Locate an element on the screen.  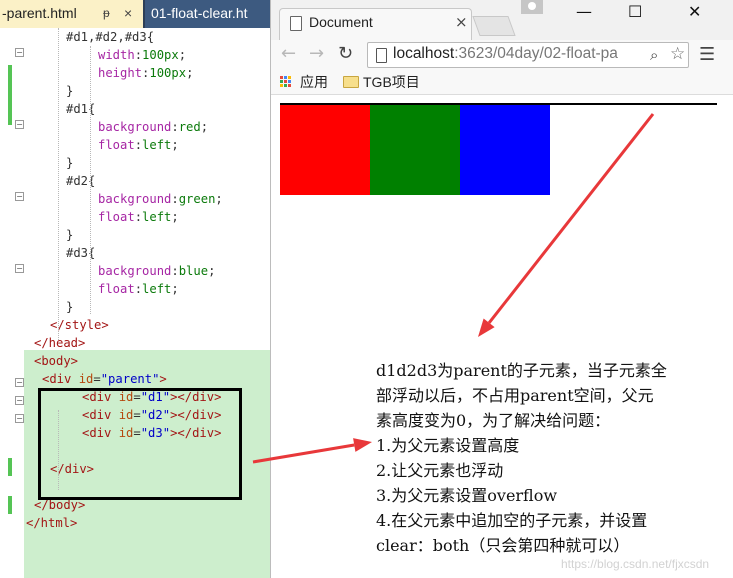
html-tag: </html> is located at coordinates (52, 523).